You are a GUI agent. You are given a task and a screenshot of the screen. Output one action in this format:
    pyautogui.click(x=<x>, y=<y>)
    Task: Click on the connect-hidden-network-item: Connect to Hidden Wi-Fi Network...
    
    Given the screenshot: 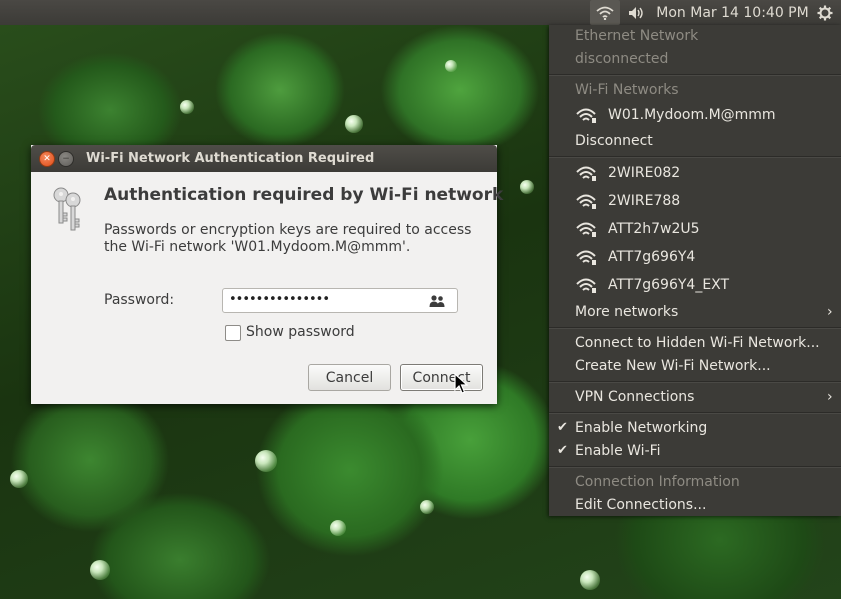 What is the action you would take?
    pyautogui.click(x=697, y=343)
    